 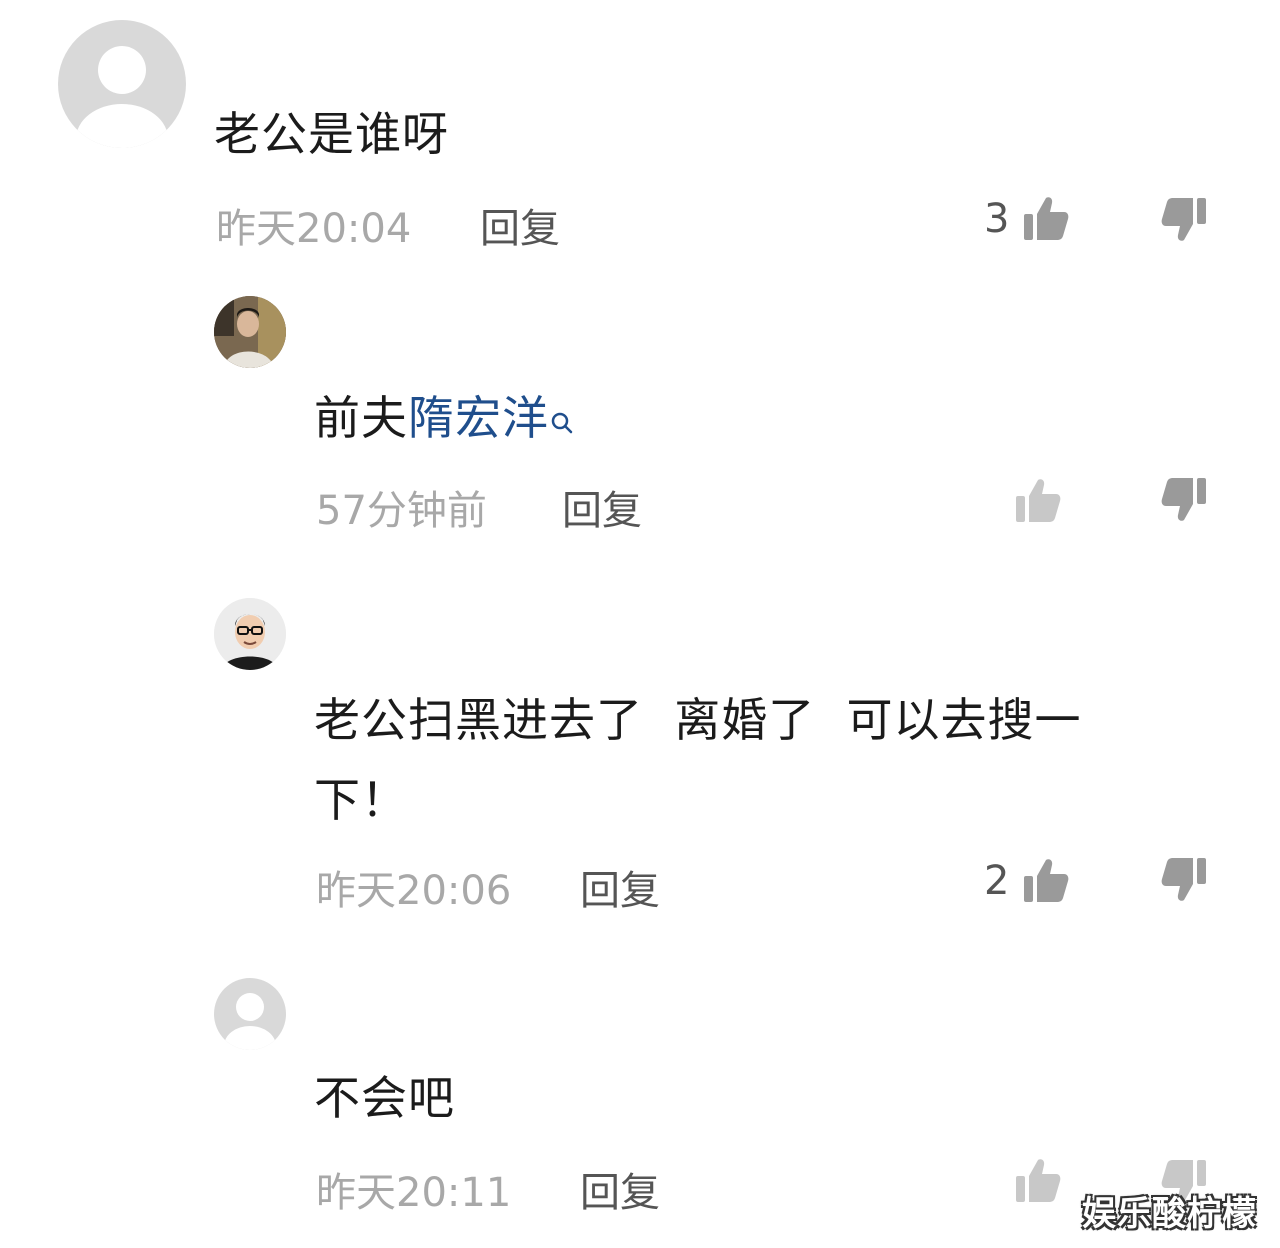 What do you see at coordinates (331, 134) in the screenshot?
I see `comment-text: 老公是谁呀` at bounding box center [331, 134].